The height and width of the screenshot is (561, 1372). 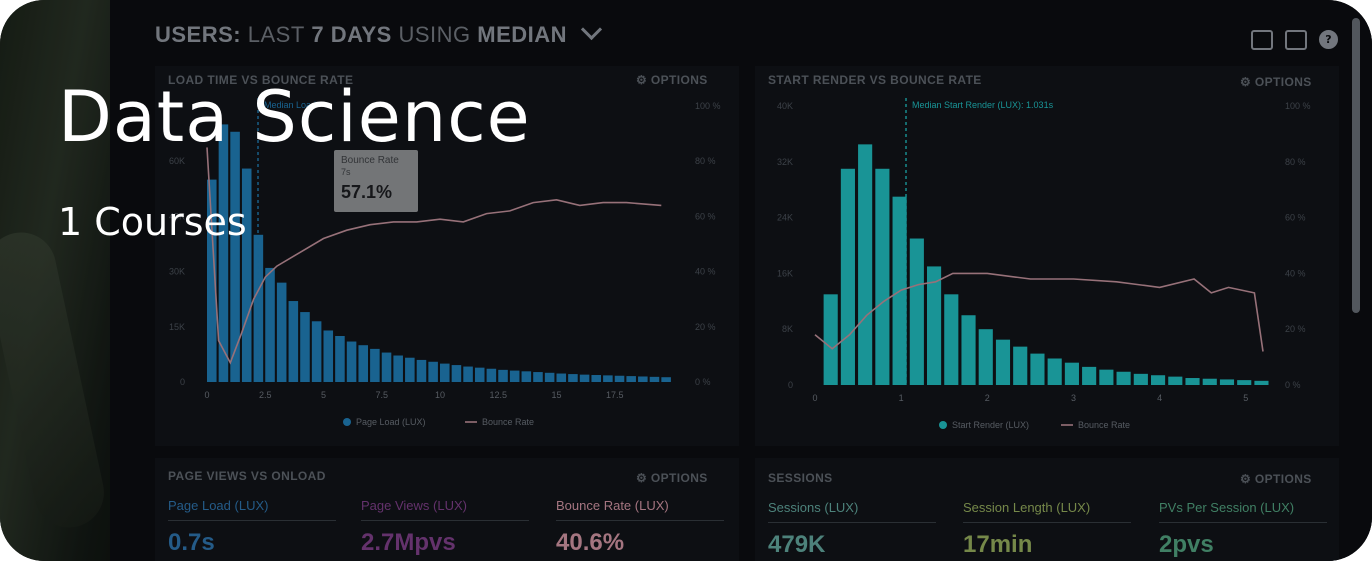 What do you see at coordinates (152, 222) in the screenshot?
I see `course-count: 1 Courses` at bounding box center [152, 222].